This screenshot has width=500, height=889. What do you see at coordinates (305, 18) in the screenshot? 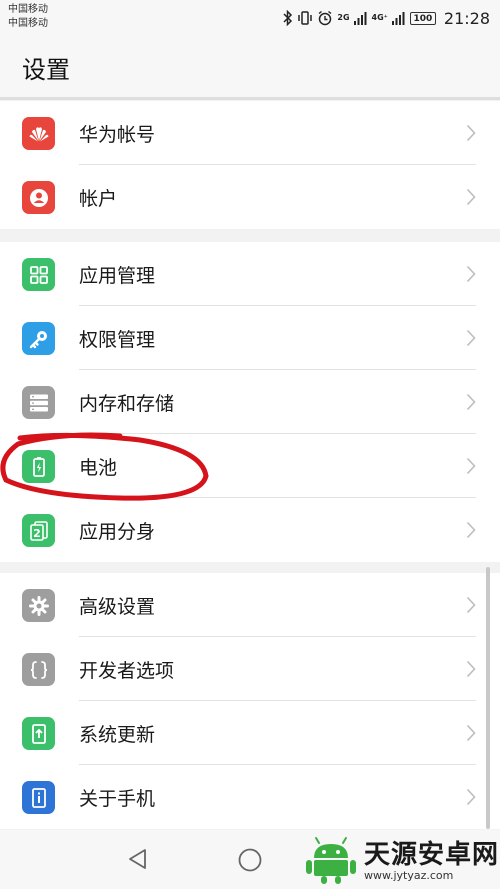
I see `vibrate-icon` at bounding box center [305, 18].